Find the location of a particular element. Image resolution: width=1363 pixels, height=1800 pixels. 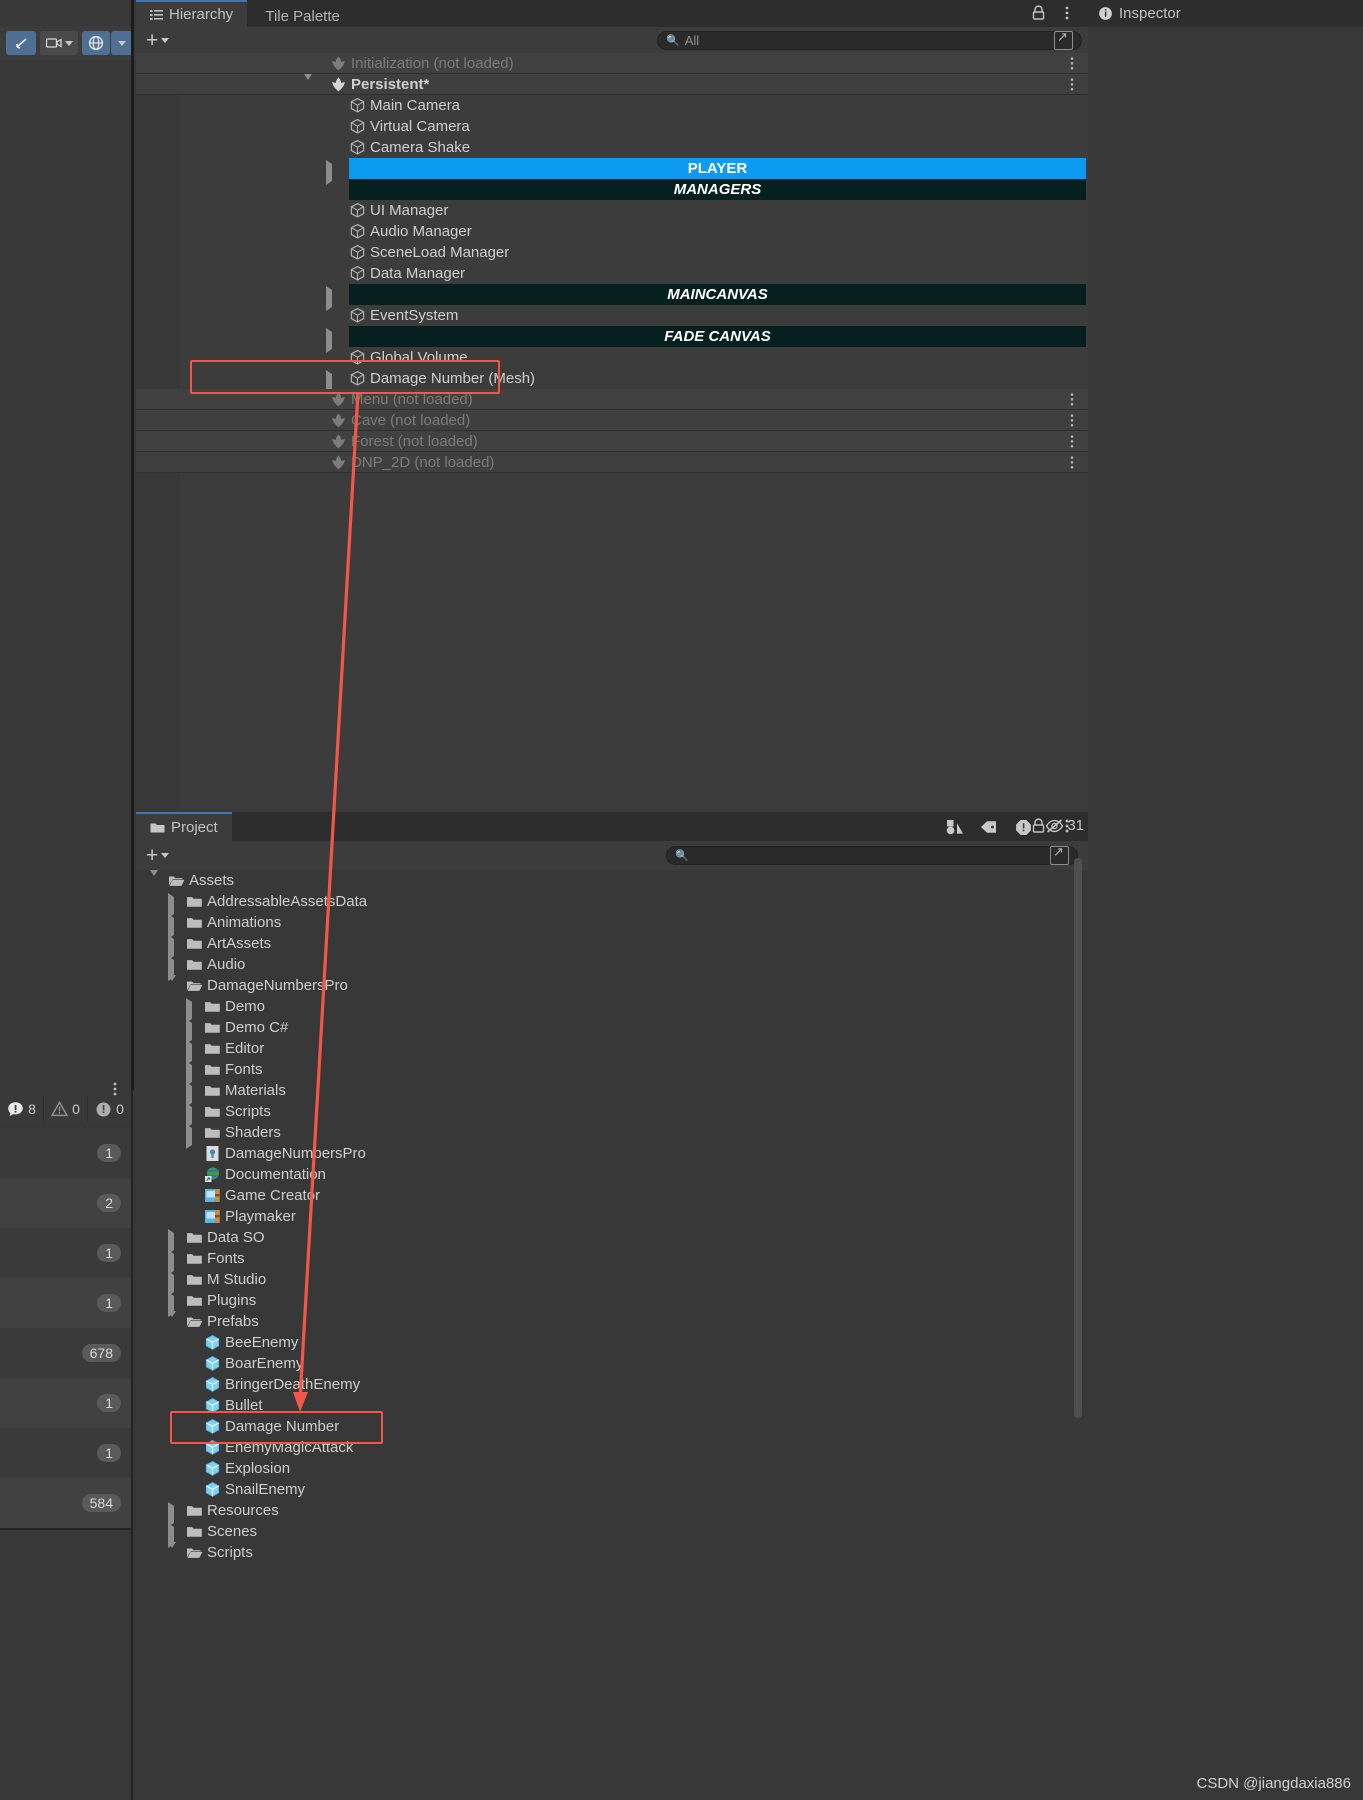

row-content: Virtual Camera is located at coordinates (409, 126).